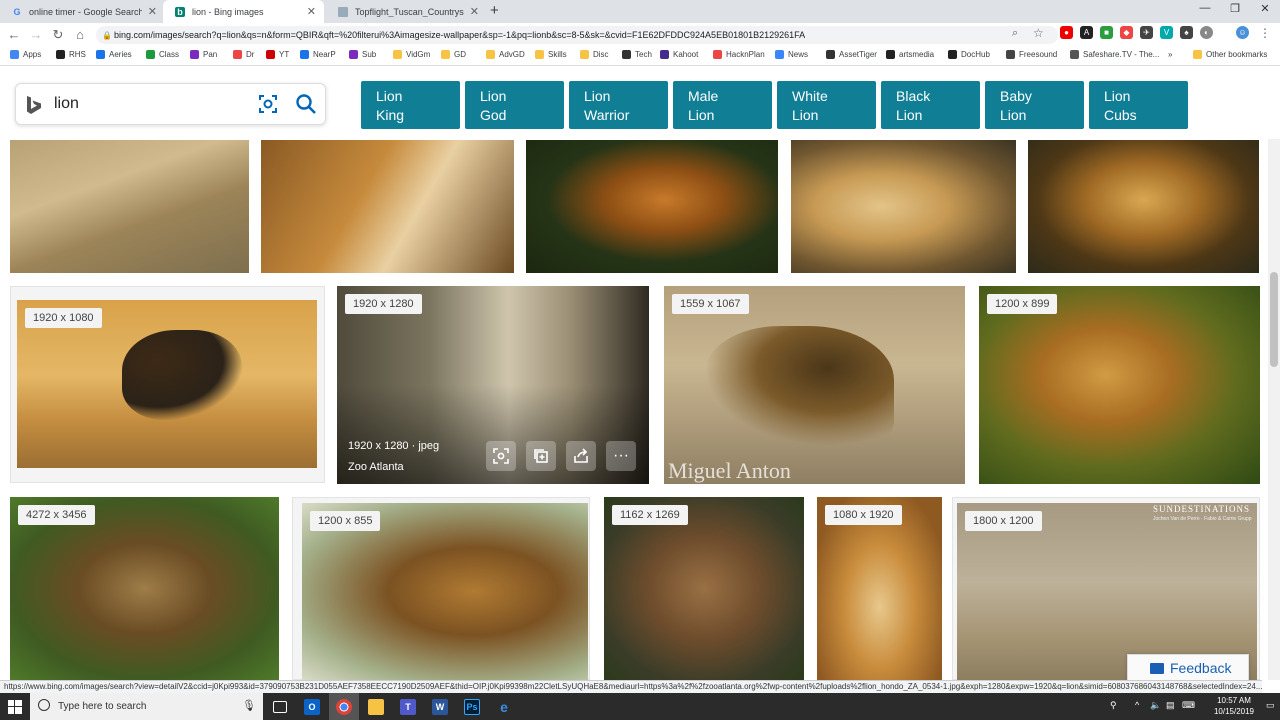  What do you see at coordinates (704, 588) in the screenshot?
I see `image-result-lion-roaring: 1162 x 1269` at bounding box center [704, 588].